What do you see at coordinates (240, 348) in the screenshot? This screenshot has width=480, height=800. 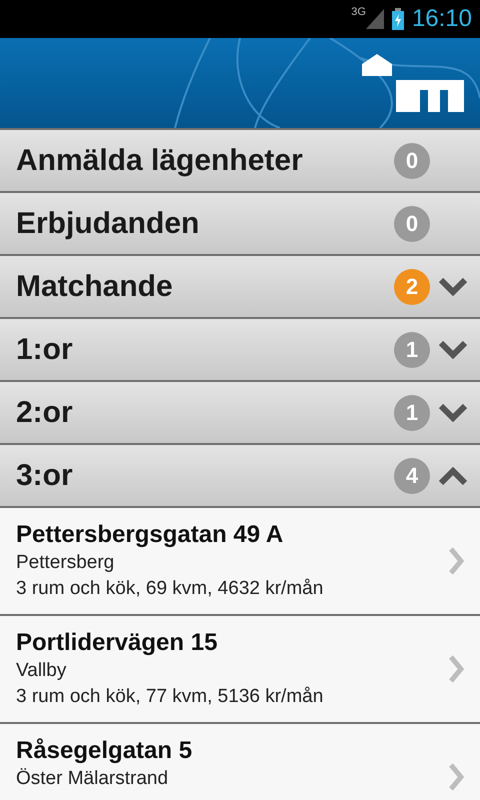 I see `category-row: 1:or 1` at bounding box center [240, 348].